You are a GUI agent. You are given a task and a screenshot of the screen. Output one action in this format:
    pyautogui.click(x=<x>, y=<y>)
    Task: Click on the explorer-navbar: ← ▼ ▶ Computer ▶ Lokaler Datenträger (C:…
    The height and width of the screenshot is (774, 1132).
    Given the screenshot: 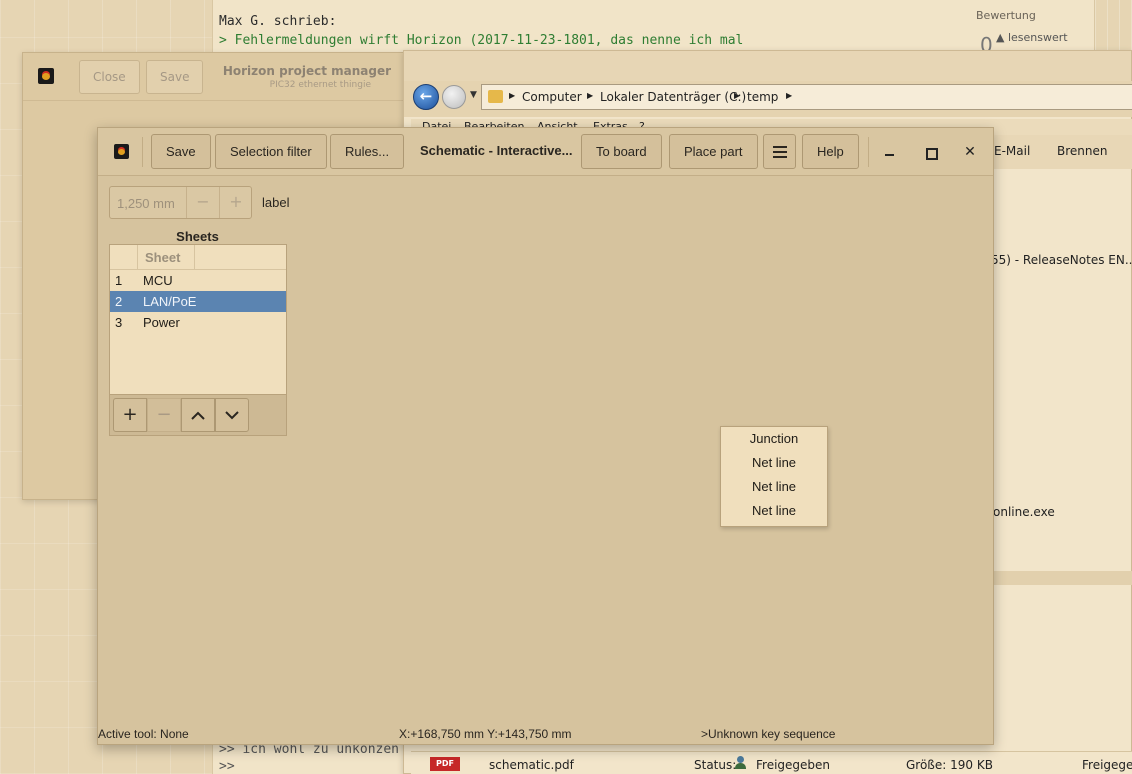 What is the action you would take?
    pyautogui.click(x=768, y=99)
    